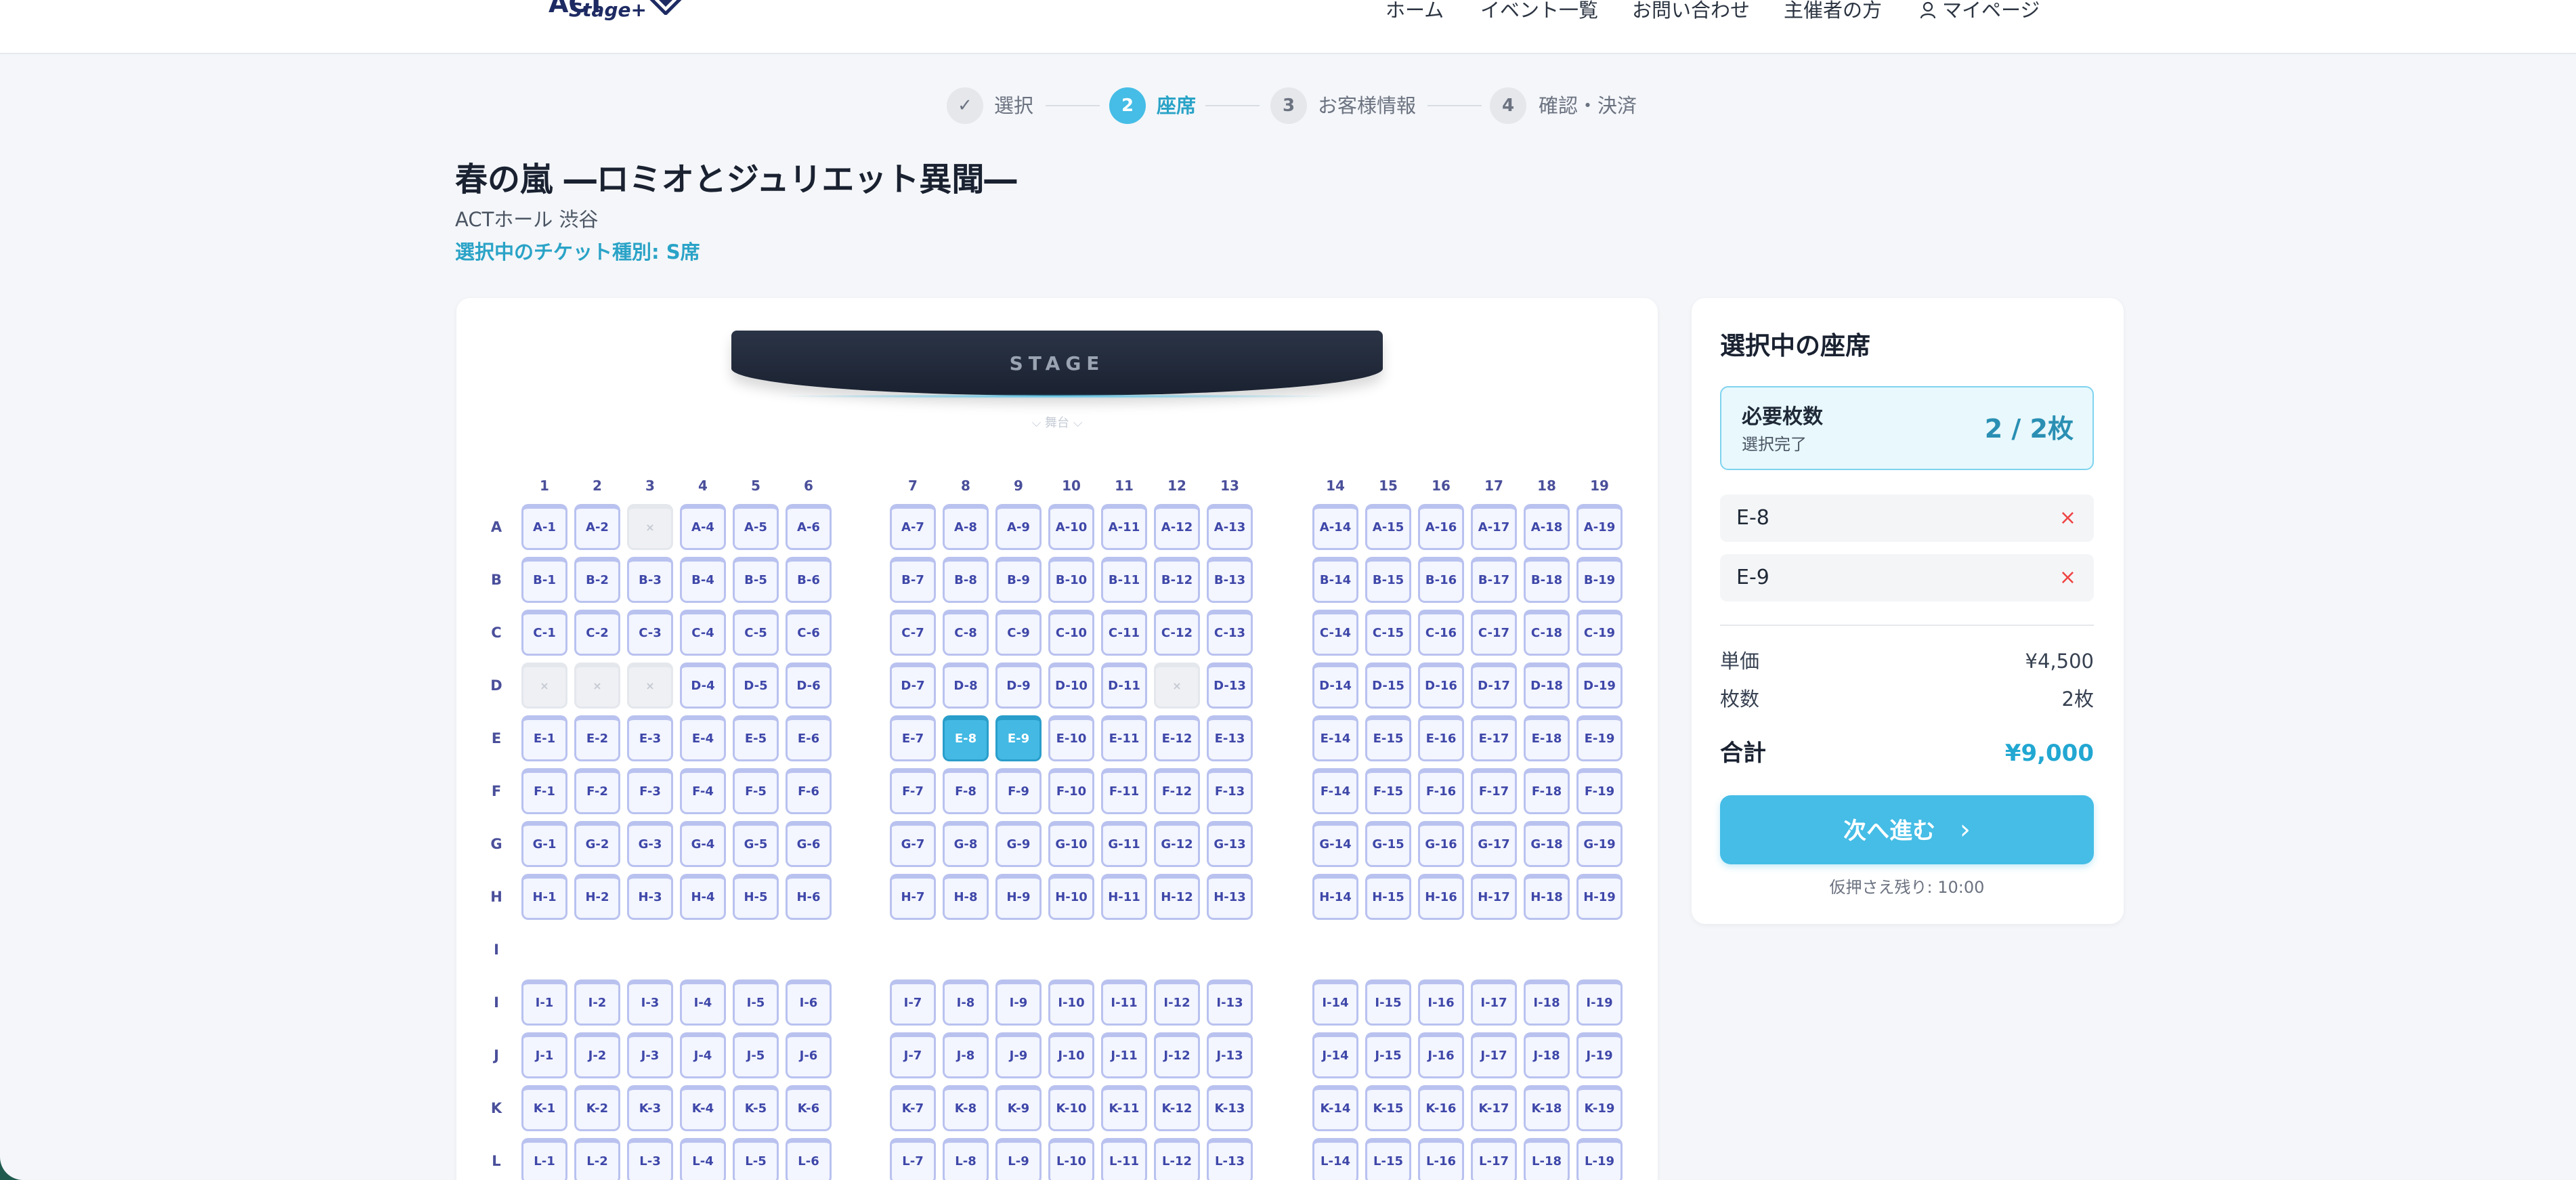  I want to click on seat: G-14, so click(1335, 844).